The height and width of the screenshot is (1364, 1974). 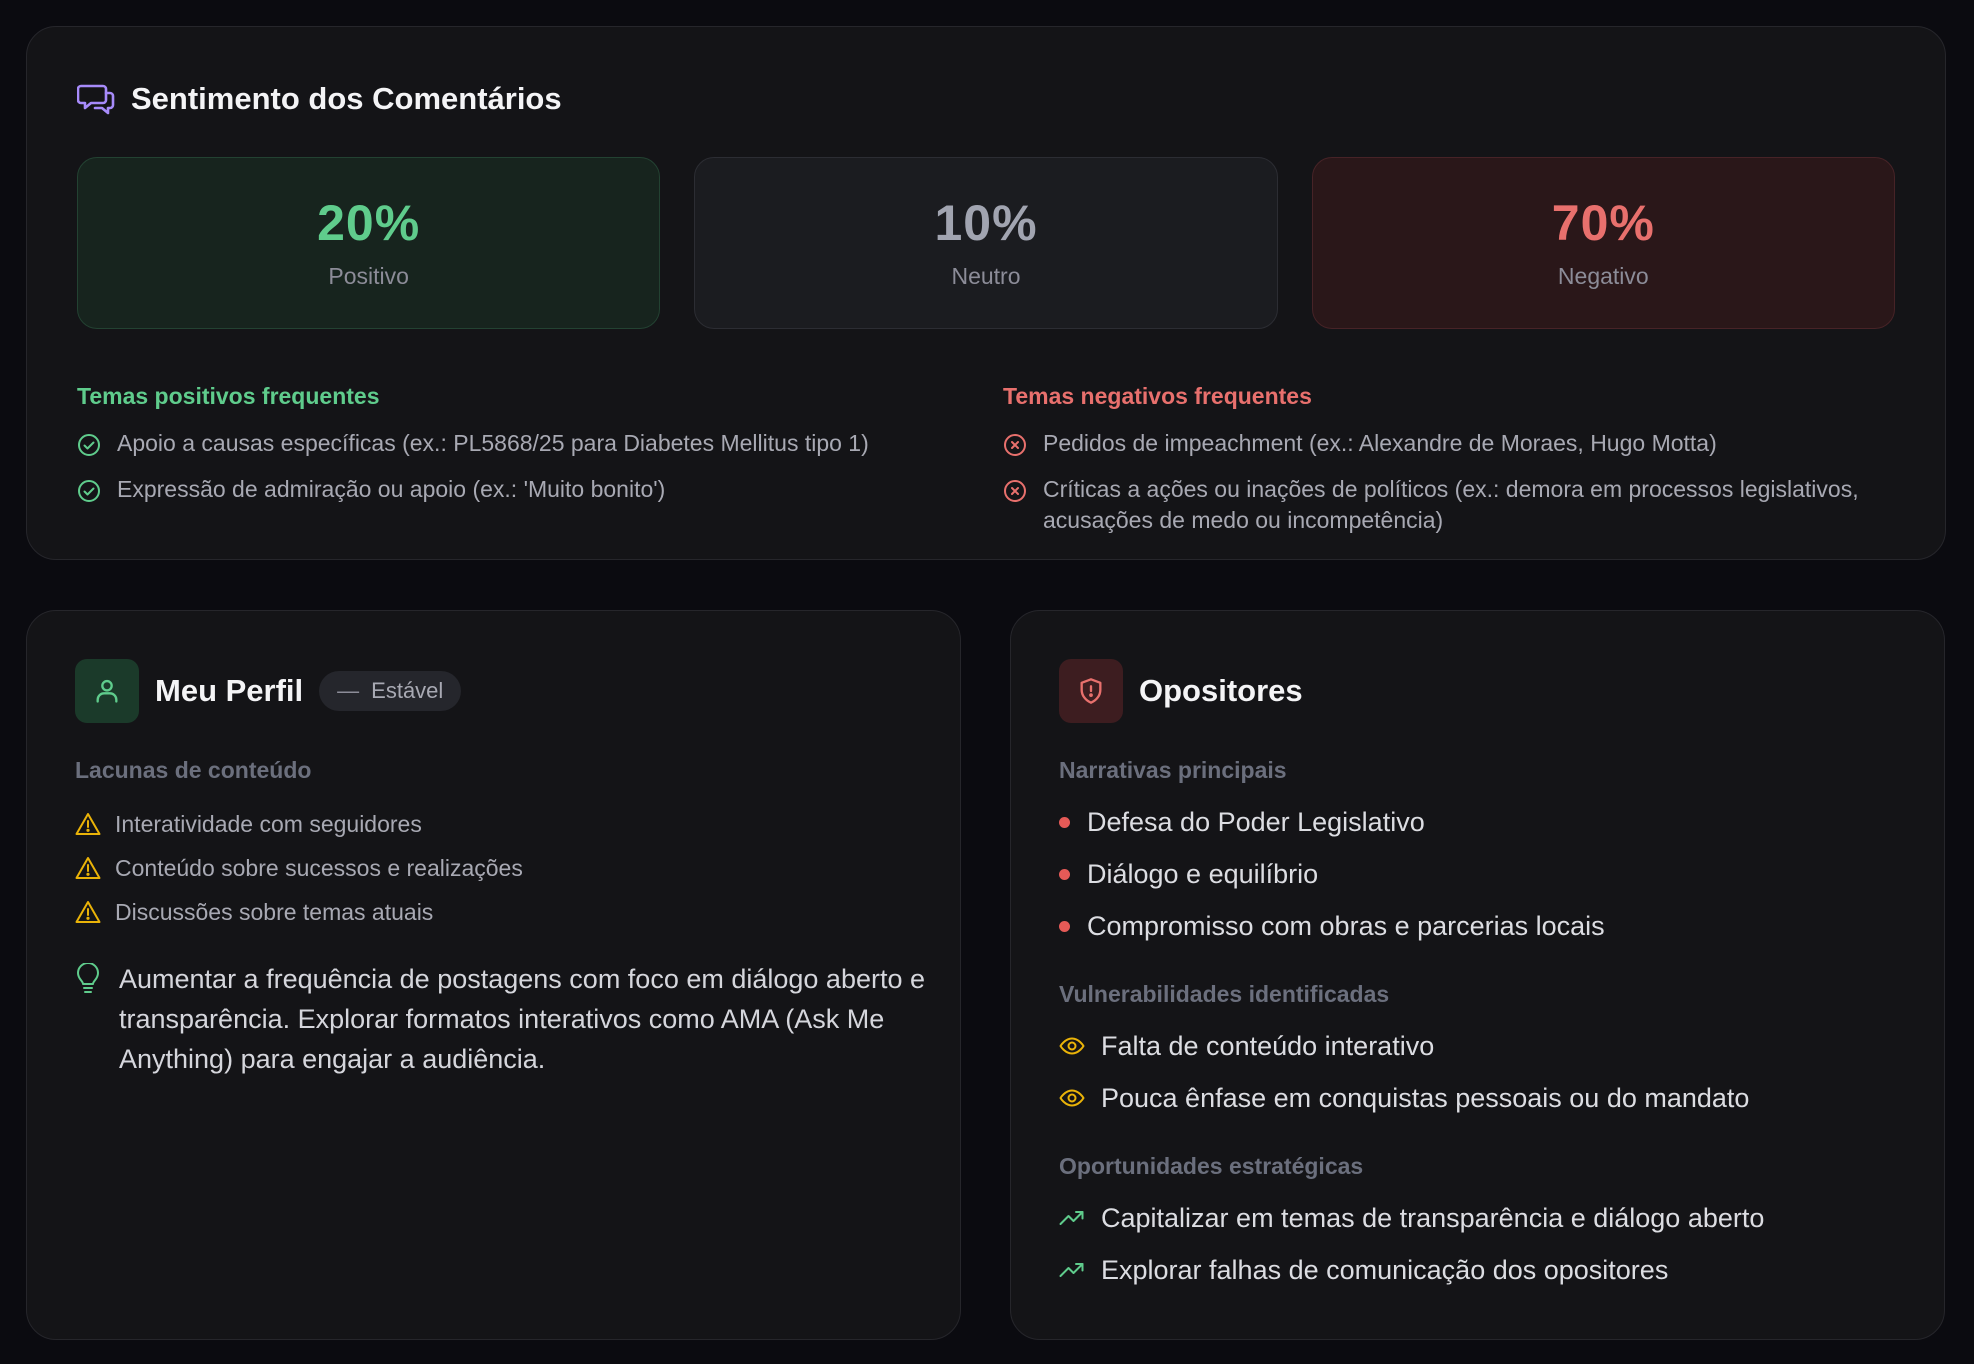 I want to click on sentiment-title: Sentimento dos Comentários, so click(x=346, y=98).